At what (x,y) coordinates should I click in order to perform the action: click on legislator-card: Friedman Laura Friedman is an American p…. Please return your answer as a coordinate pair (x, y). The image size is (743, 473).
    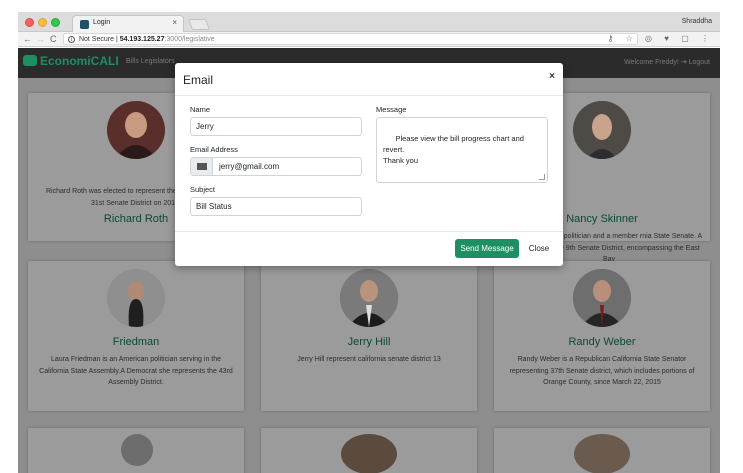
    Looking at the image, I should click on (136, 336).